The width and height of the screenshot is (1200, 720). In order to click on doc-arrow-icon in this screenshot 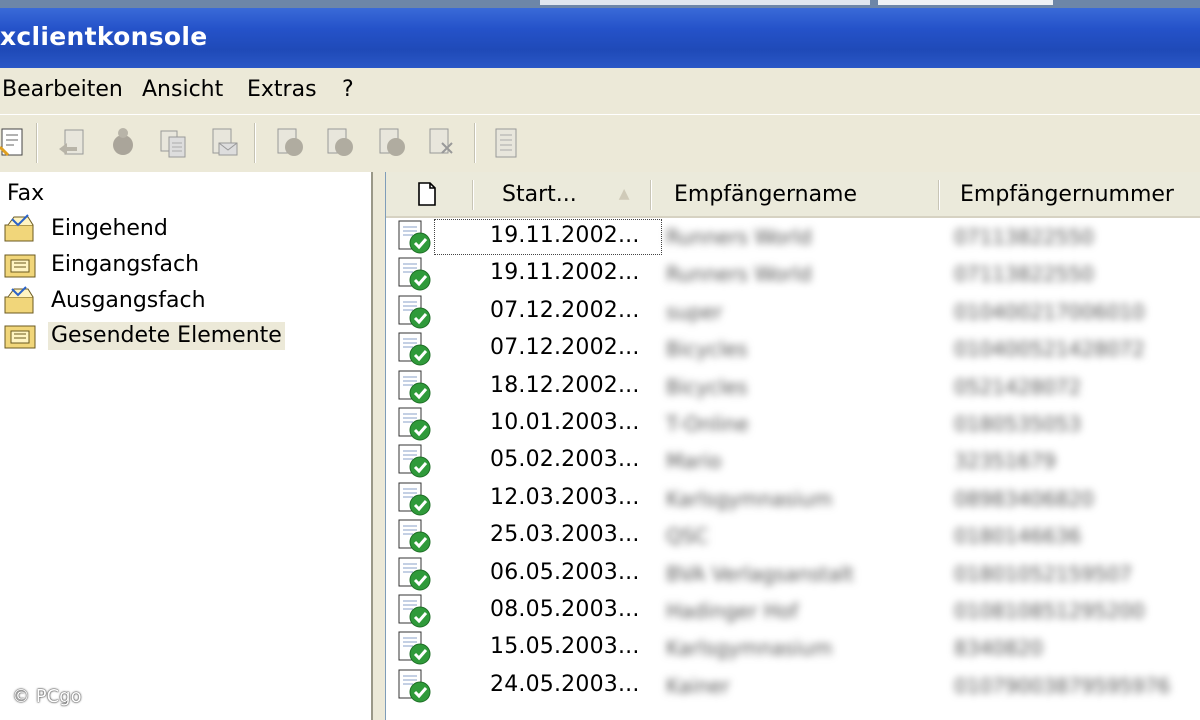, I will do `click(290, 143)`.